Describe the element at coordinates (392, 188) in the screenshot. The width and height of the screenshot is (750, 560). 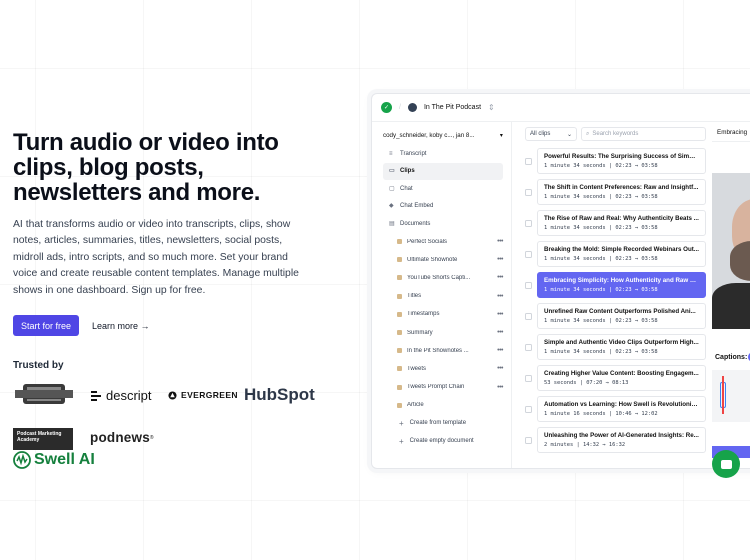
I see `chat-icon: ▢` at that location.